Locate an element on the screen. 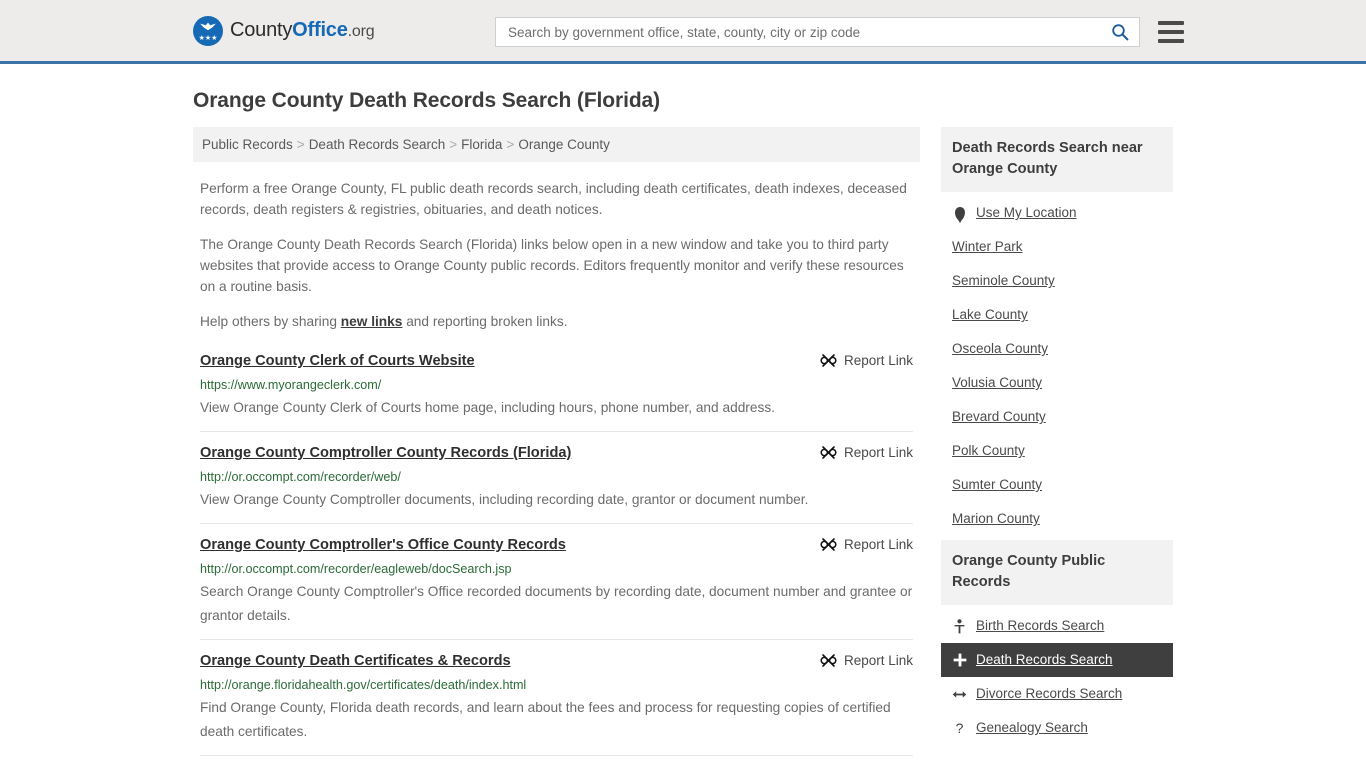  sidebar-item-use-my-location: Use My Location is located at coordinates (1057, 213).